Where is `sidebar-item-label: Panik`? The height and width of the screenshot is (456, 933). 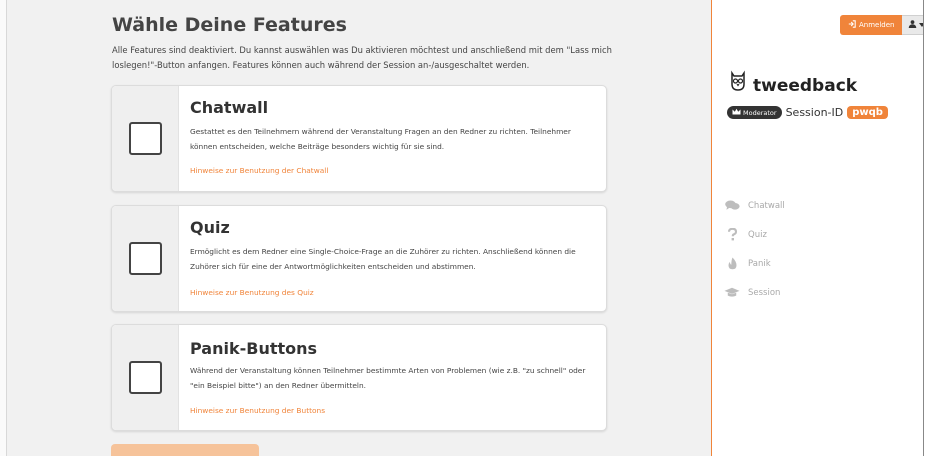 sidebar-item-label: Panik is located at coordinates (759, 263).